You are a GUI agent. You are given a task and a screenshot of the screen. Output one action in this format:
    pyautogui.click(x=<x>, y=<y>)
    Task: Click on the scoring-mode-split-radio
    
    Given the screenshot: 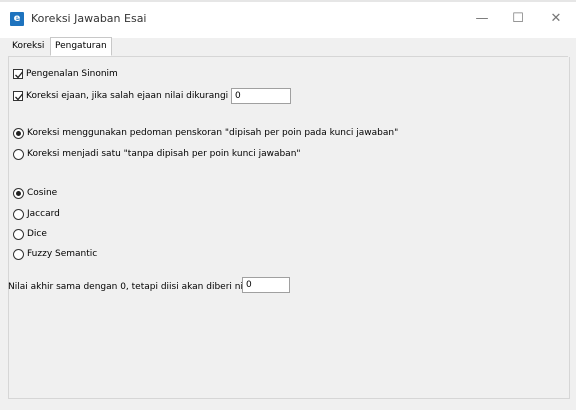 What is the action you would take?
    pyautogui.click(x=18, y=133)
    